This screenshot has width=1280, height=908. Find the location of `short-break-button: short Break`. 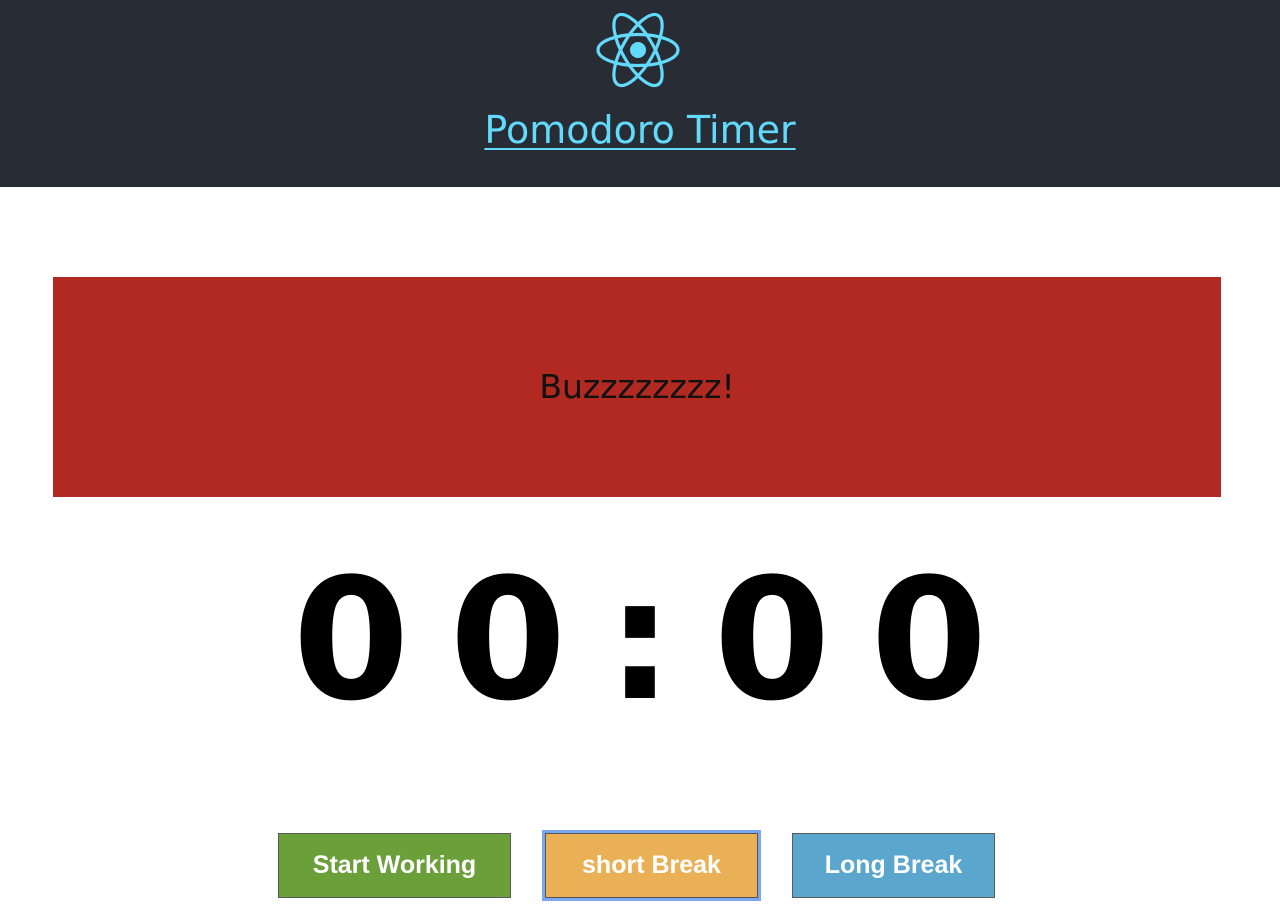

short-break-button: short Break is located at coordinates (651, 865).